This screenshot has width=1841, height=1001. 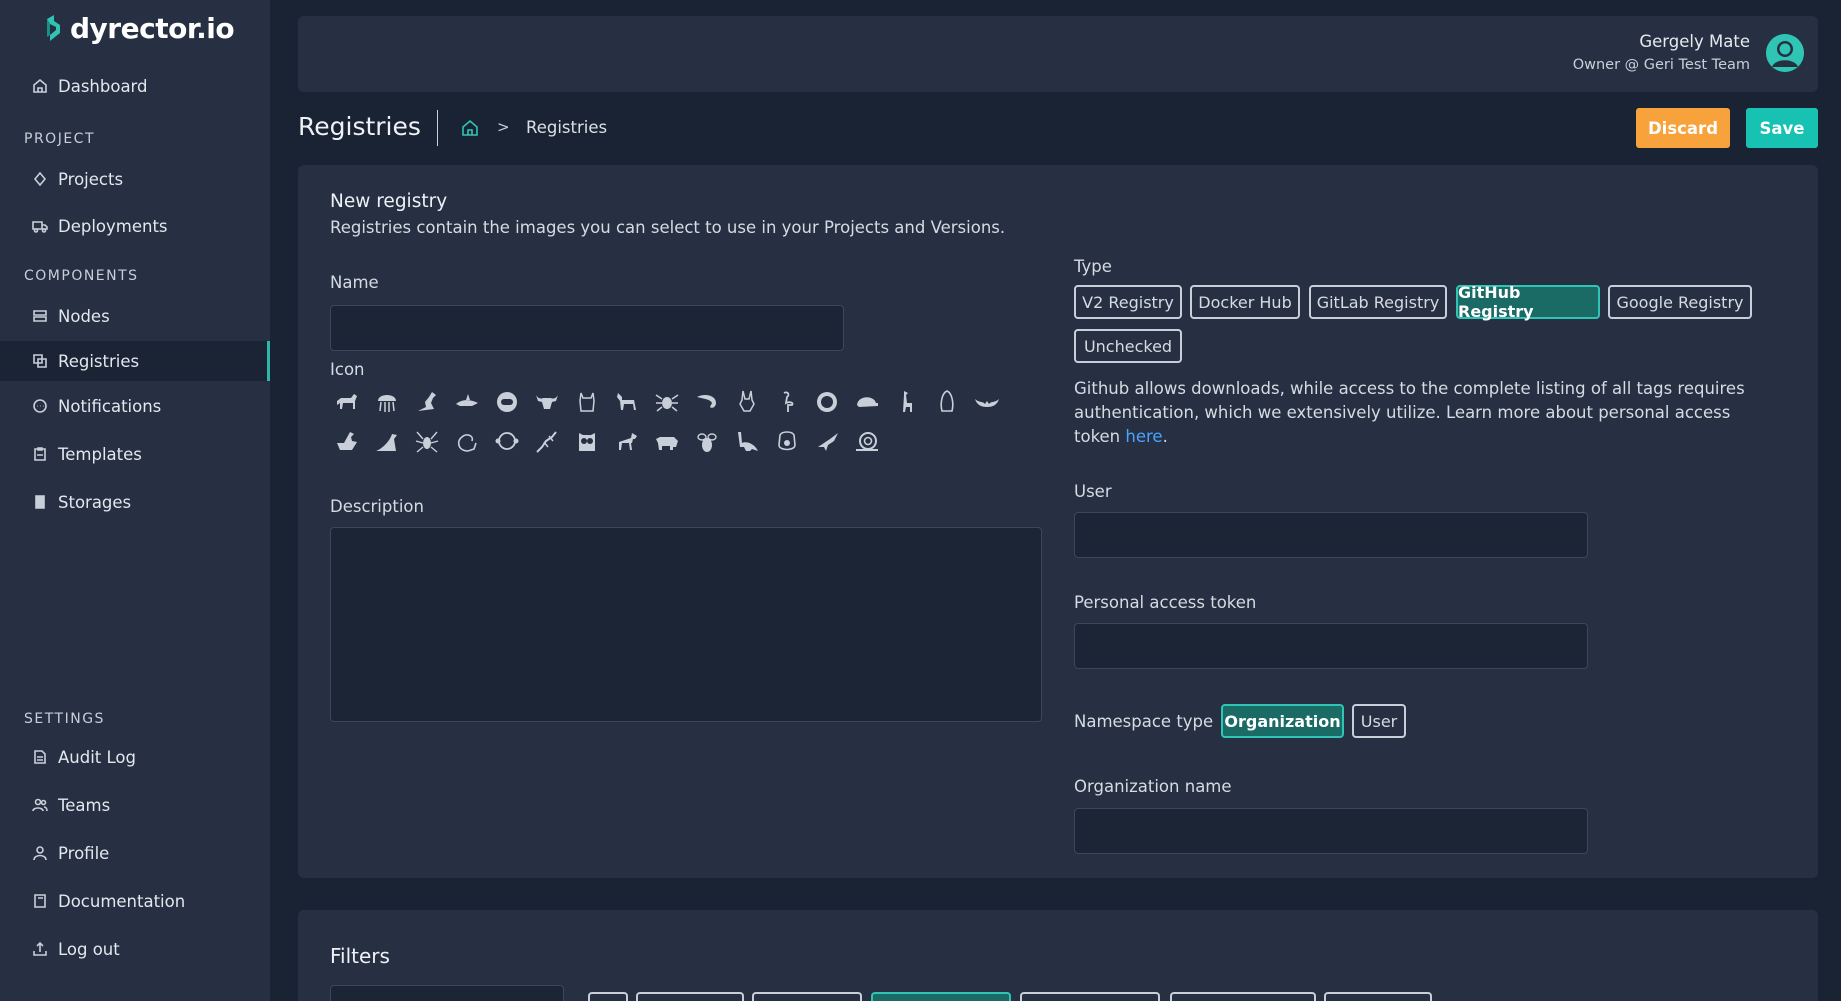 What do you see at coordinates (40, 361) in the screenshot?
I see `registry-icon` at bounding box center [40, 361].